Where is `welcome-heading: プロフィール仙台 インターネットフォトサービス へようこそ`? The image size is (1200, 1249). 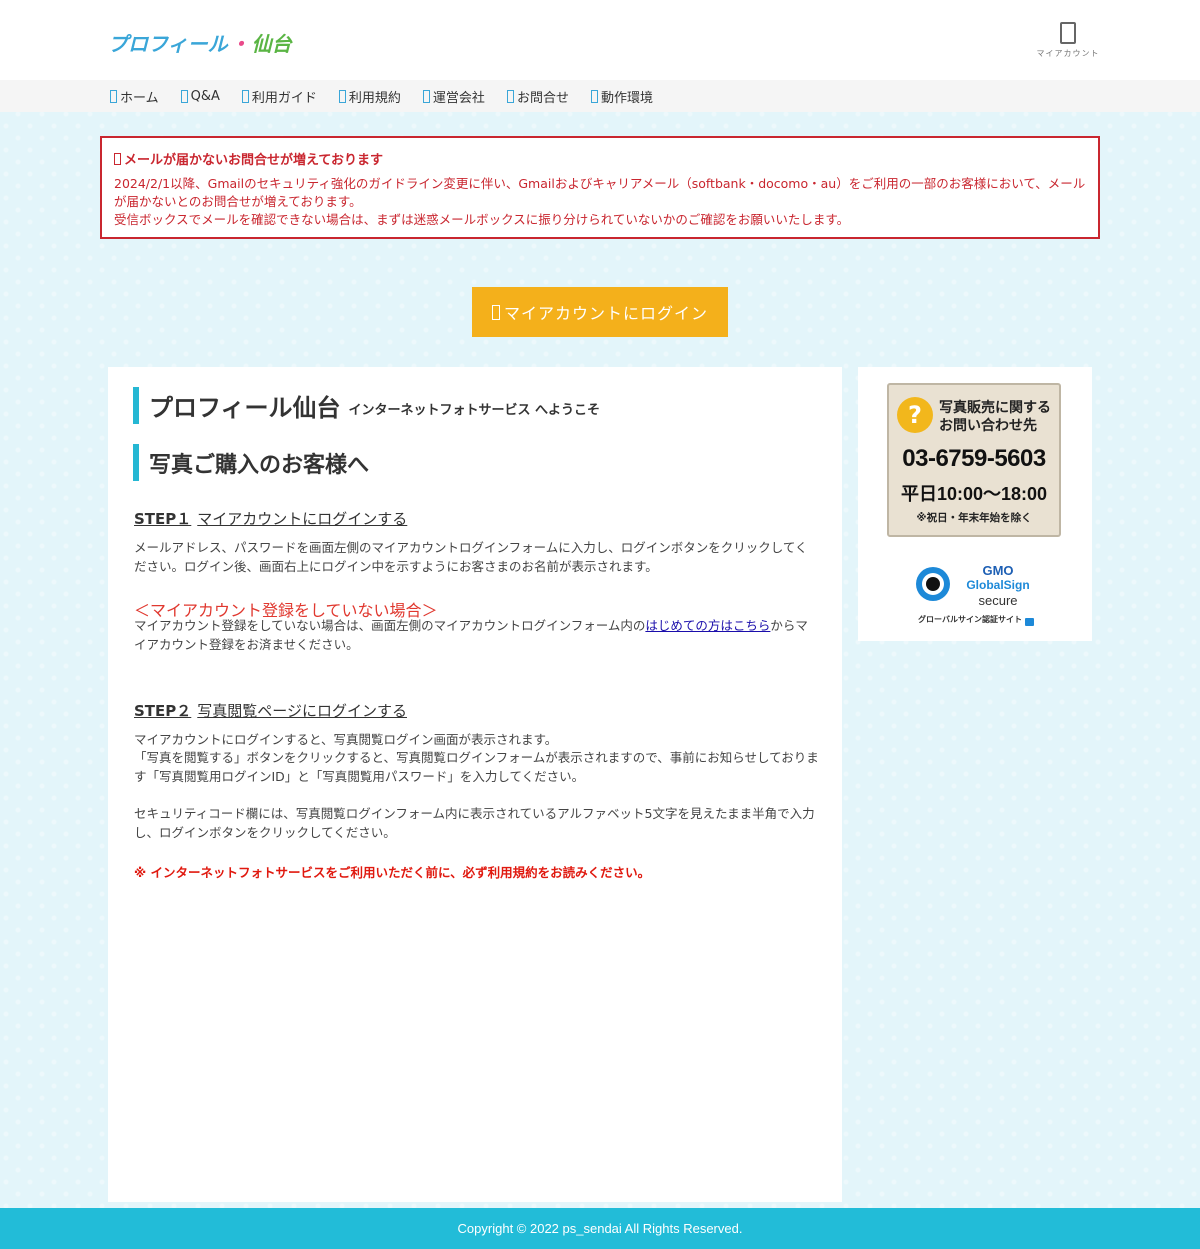
welcome-heading: プロフィール仙台 インターネットフォトサービス へようこそ is located at coordinates (366, 405).